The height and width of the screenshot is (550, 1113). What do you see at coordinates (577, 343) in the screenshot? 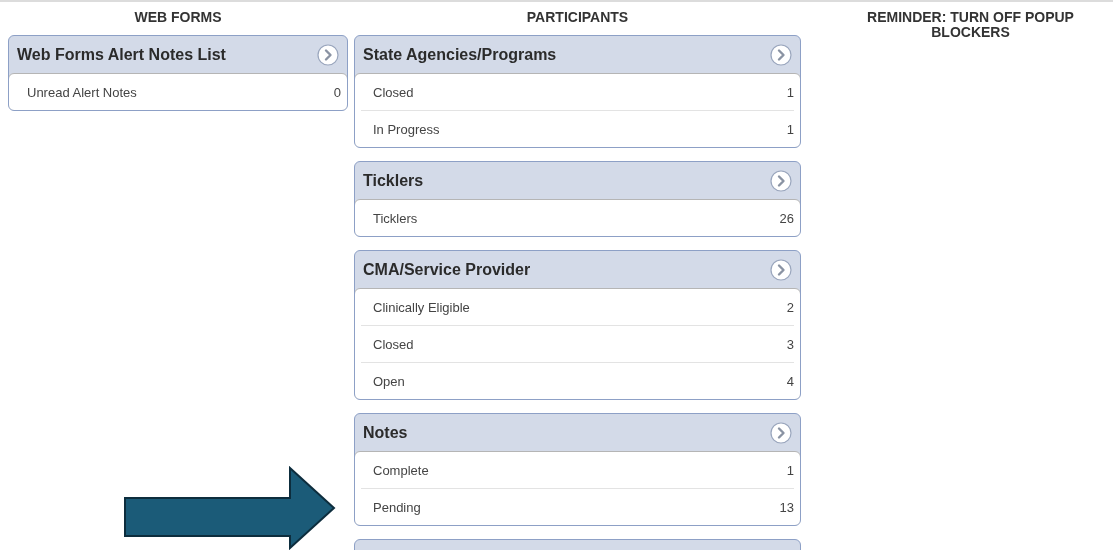
I see `list-item: Closed 3` at bounding box center [577, 343].